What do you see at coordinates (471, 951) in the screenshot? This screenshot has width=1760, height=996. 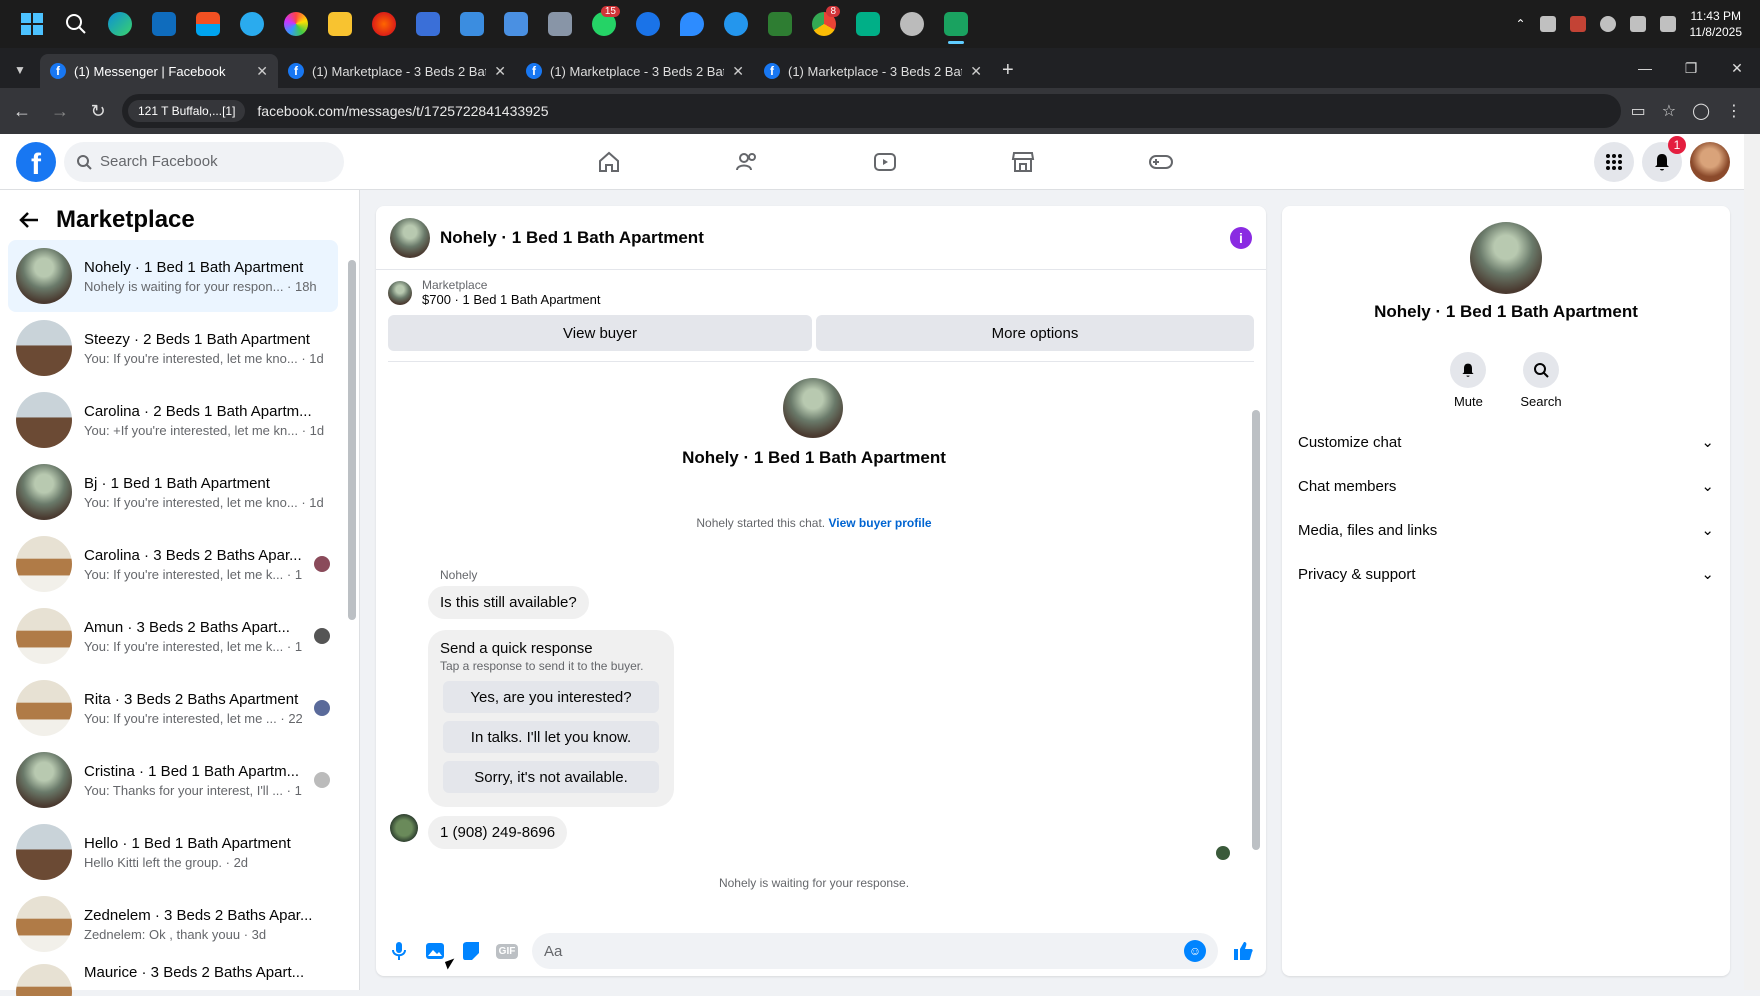 I see `sticker-icon` at bounding box center [471, 951].